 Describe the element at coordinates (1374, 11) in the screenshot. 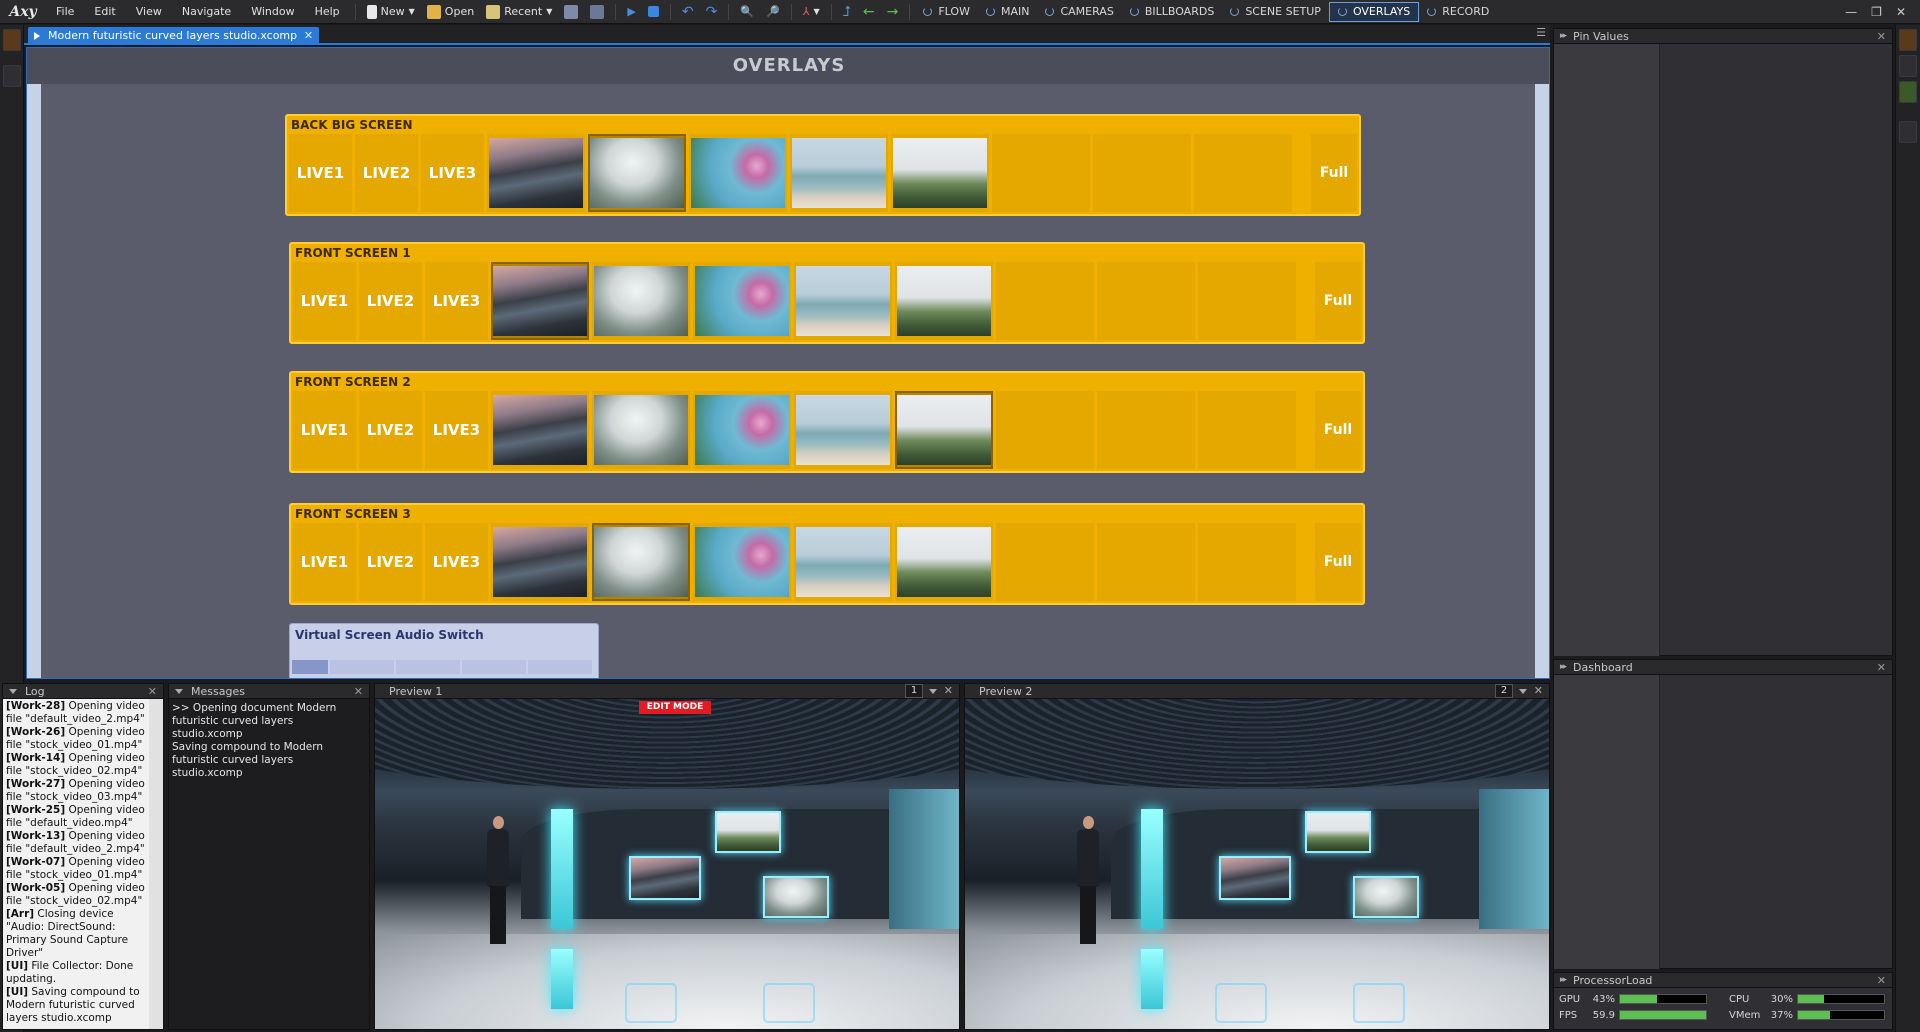

I see `nav-overlays: OVERLAYS` at that location.